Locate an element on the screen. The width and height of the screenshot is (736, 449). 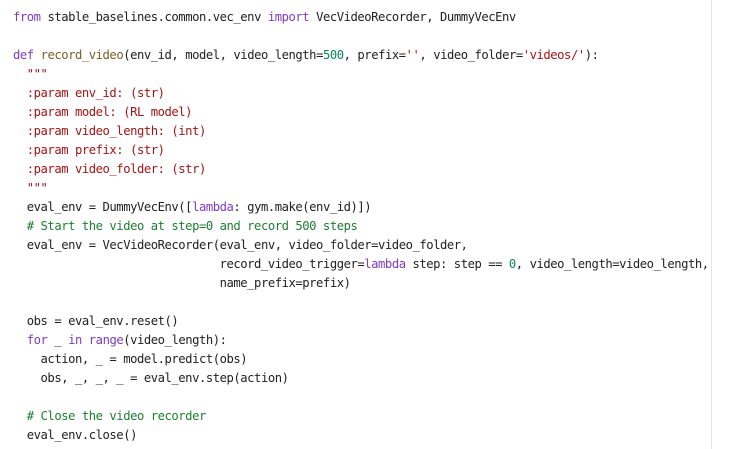
code-token: 0 is located at coordinates (512, 264).